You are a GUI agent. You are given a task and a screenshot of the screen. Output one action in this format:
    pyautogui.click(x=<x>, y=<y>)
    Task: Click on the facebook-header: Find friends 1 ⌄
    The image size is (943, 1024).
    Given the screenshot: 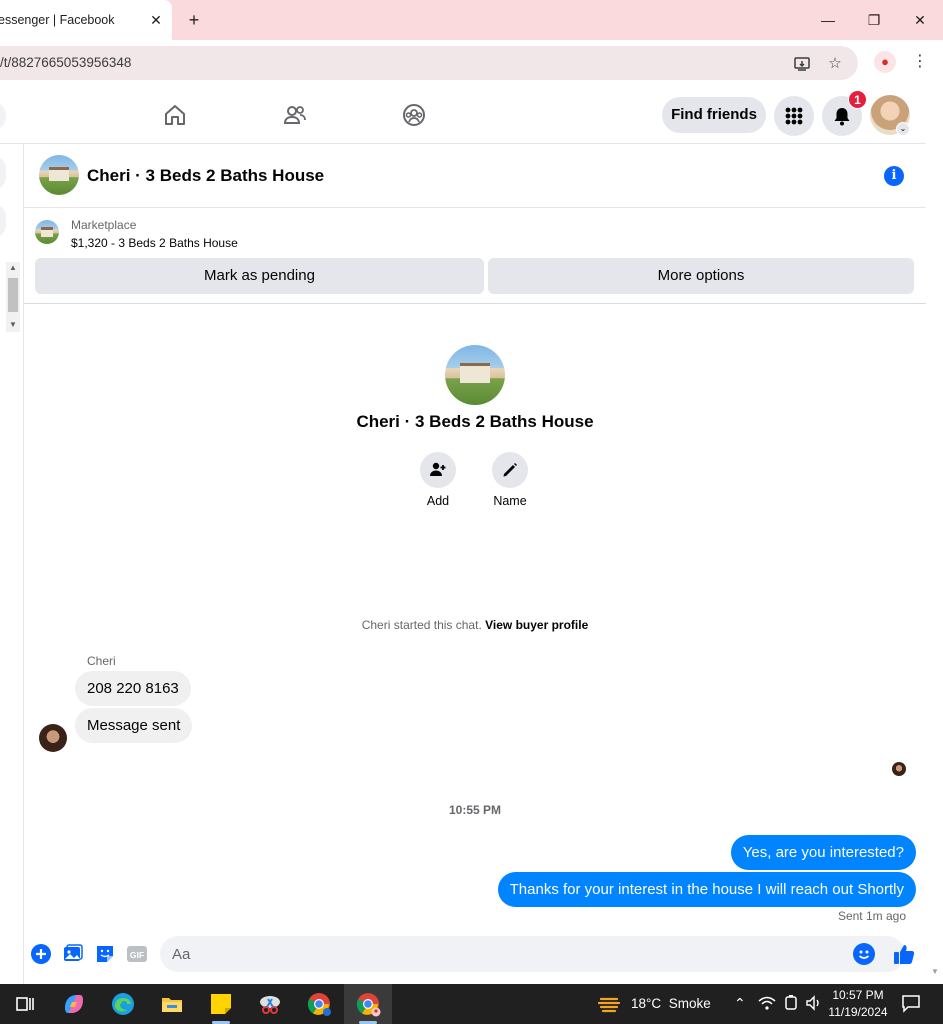 What is the action you would take?
    pyautogui.click(x=471, y=115)
    